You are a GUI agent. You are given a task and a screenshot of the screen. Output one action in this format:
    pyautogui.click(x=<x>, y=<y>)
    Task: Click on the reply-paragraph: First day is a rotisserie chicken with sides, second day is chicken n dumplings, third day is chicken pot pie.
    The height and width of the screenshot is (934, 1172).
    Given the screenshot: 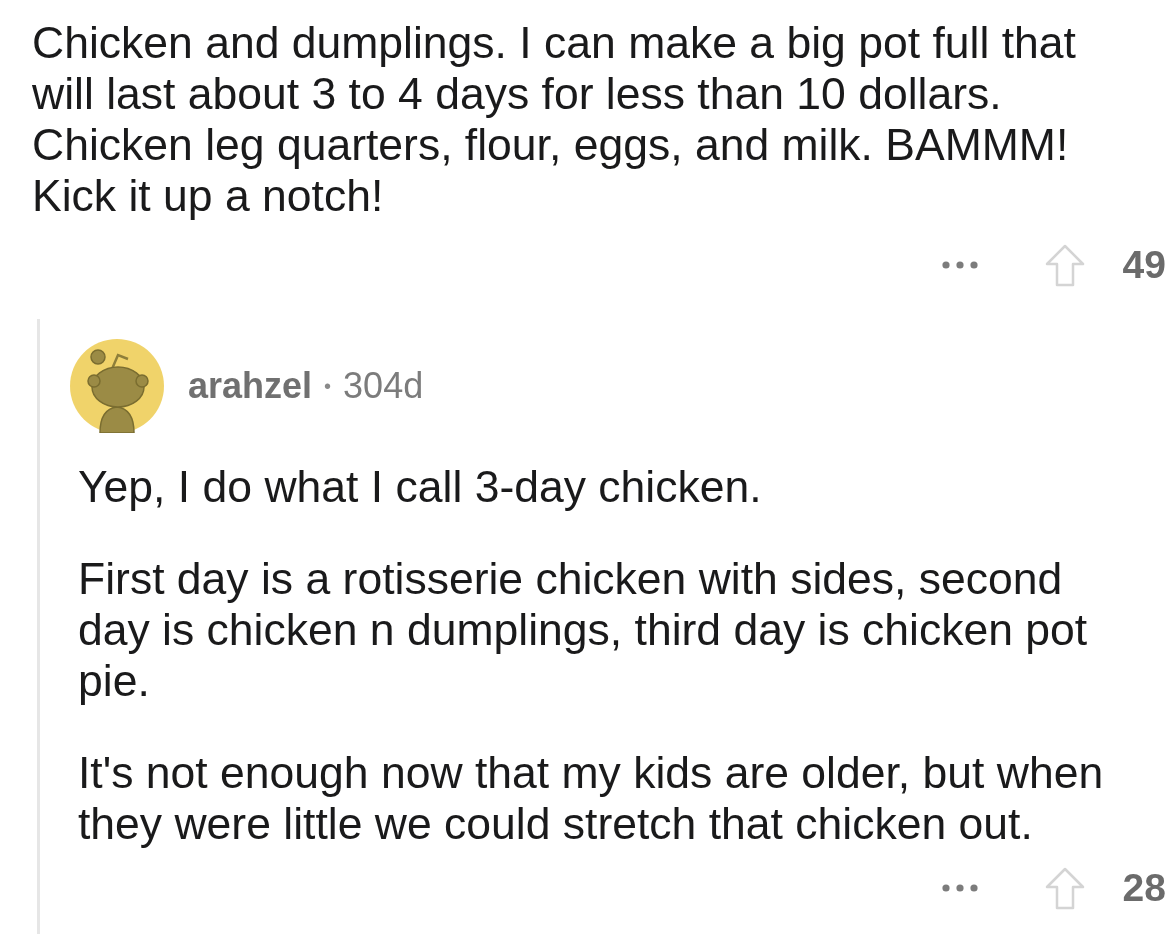 What is the action you would take?
    pyautogui.click(x=583, y=629)
    